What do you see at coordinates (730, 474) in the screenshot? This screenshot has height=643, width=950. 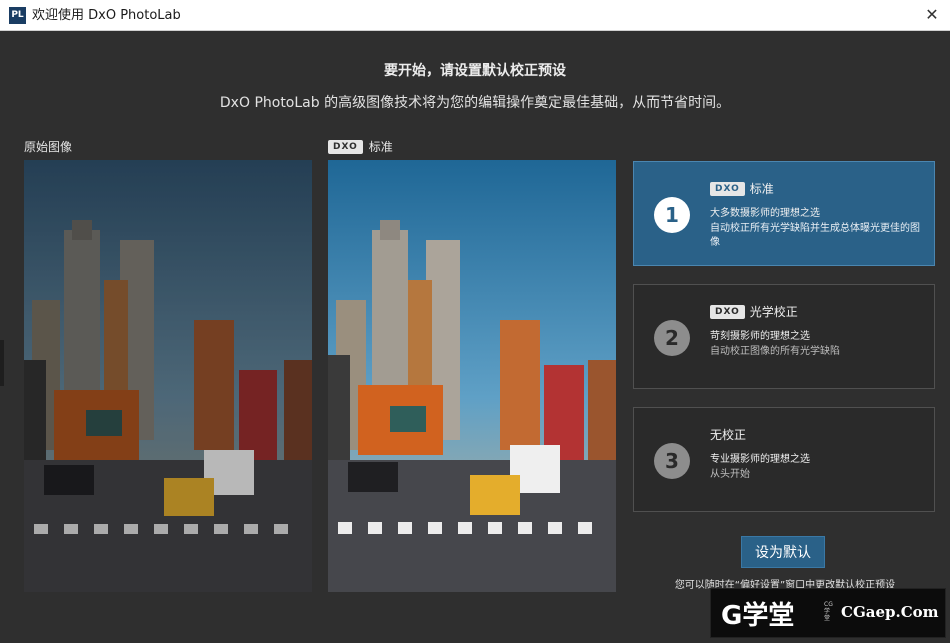 I see `option-description: 从头开始` at bounding box center [730, 474].